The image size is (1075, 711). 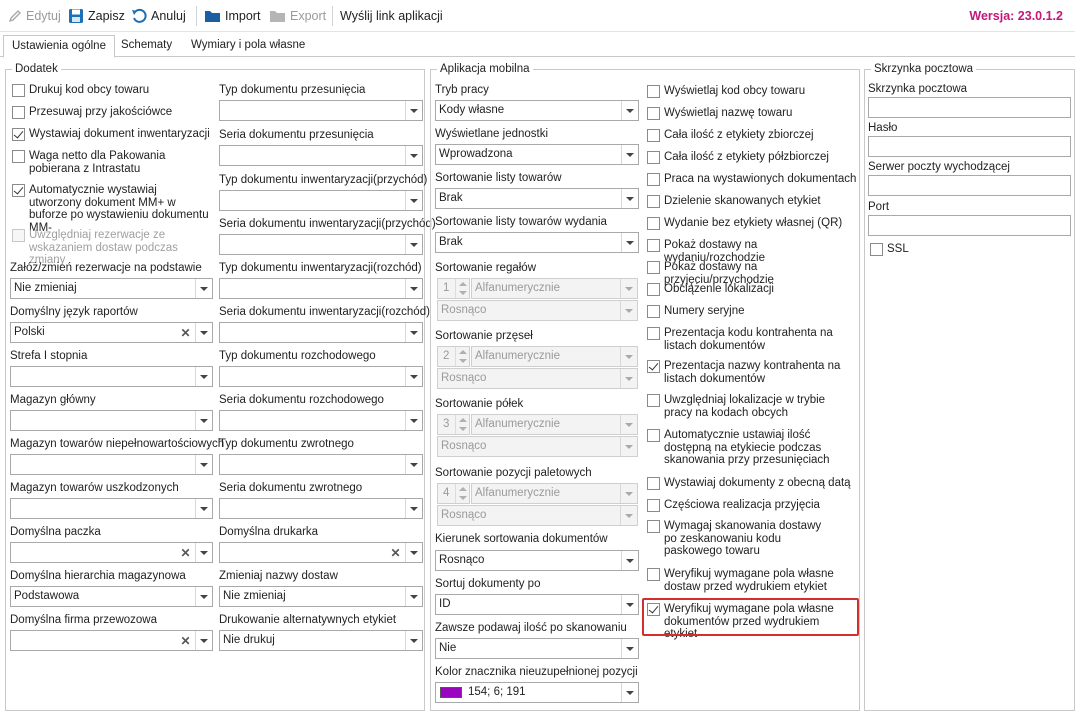 I want to click on pallet-position-sort-priority-spinner: 4, so click(x=453, y=493).